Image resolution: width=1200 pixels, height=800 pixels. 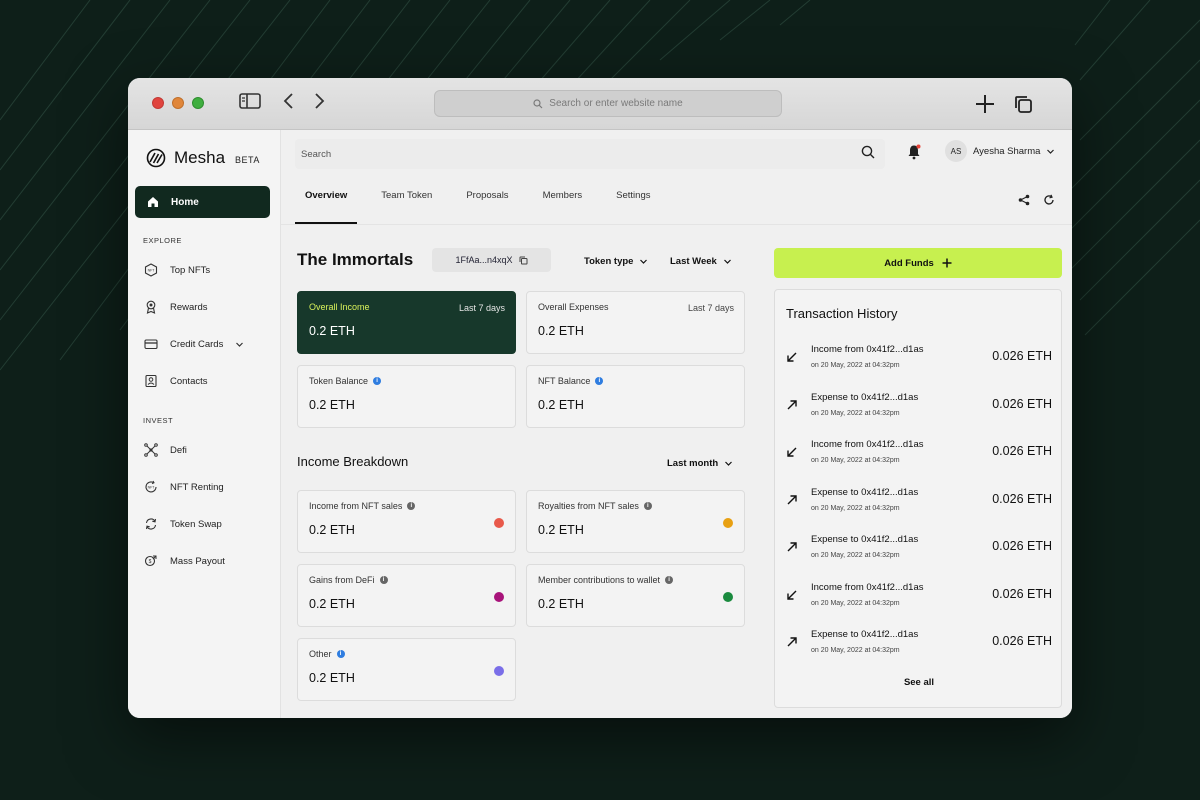 What do you see at coordinates (590, 154) in the screenshot?
I see `search-input: Search` at bounding box center [590, 154].